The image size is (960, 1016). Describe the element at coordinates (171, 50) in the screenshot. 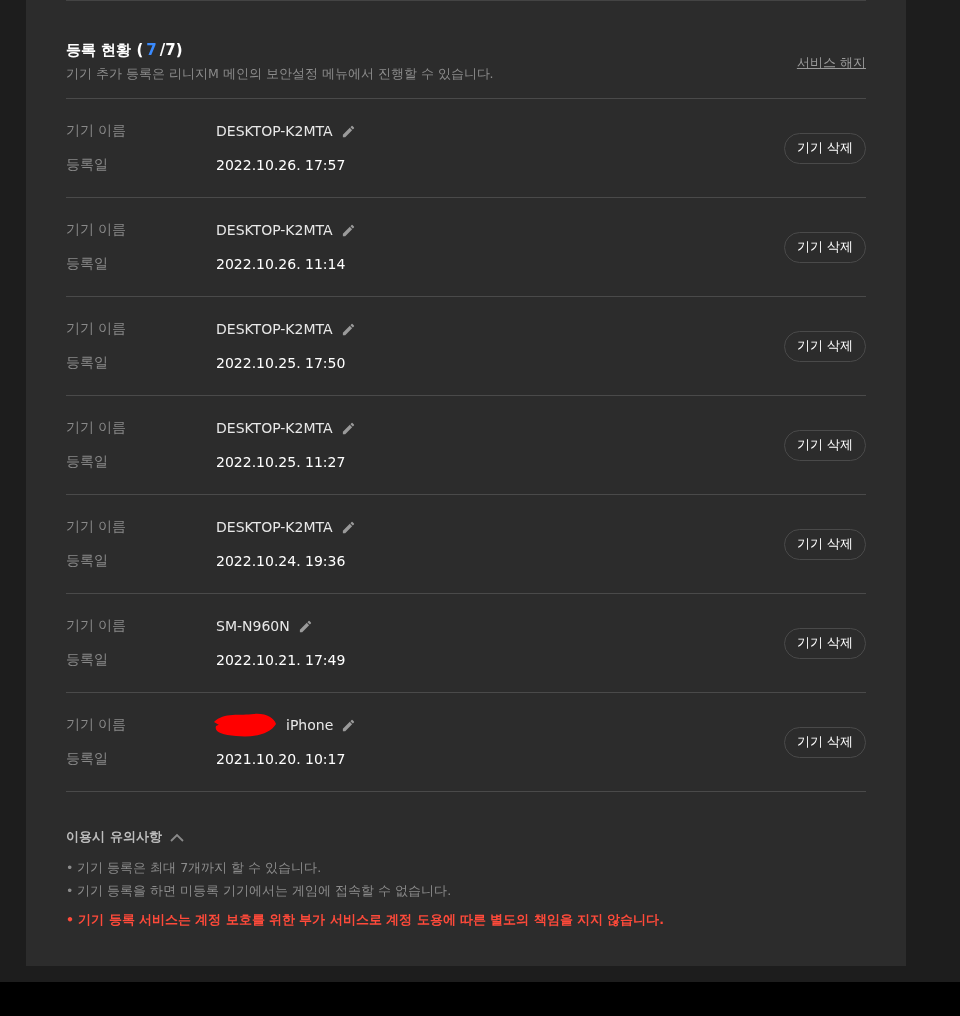

I see `device-limit: /7)` at that location.